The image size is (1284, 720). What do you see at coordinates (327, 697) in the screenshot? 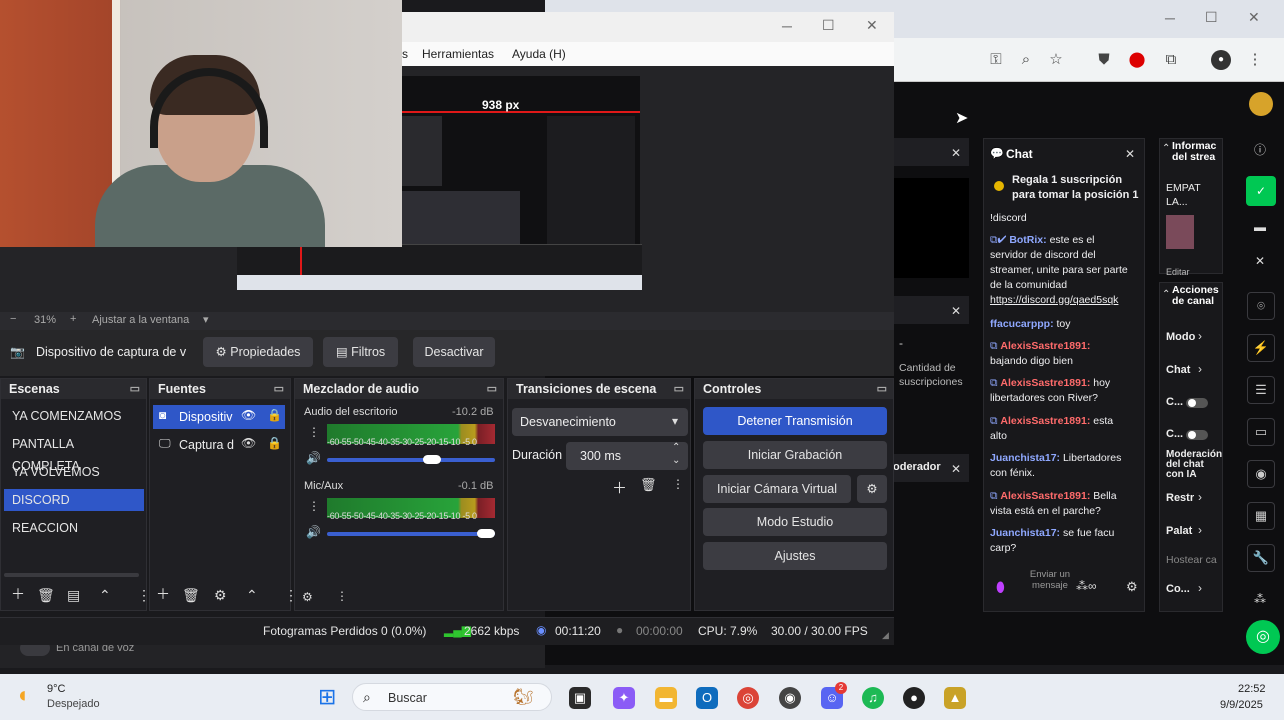
I see `windows-start-icon: ⊞` at bounding box center [327, 697].